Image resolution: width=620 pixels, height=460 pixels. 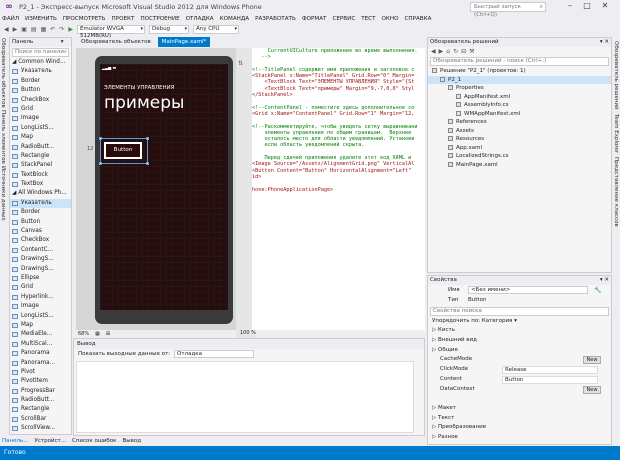 I want to click on property-category: ▷ Преобразование, so click(x=519, y=428).